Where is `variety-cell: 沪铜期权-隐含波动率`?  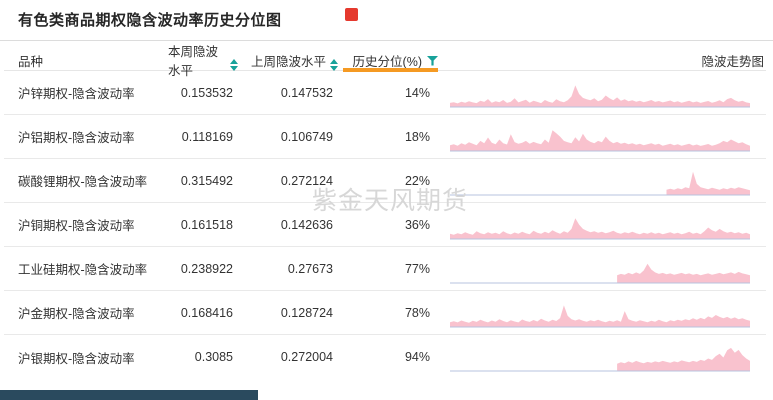
variety-cell: 沪铜期权-隐含波动率 is located at coordinates (76, 226).